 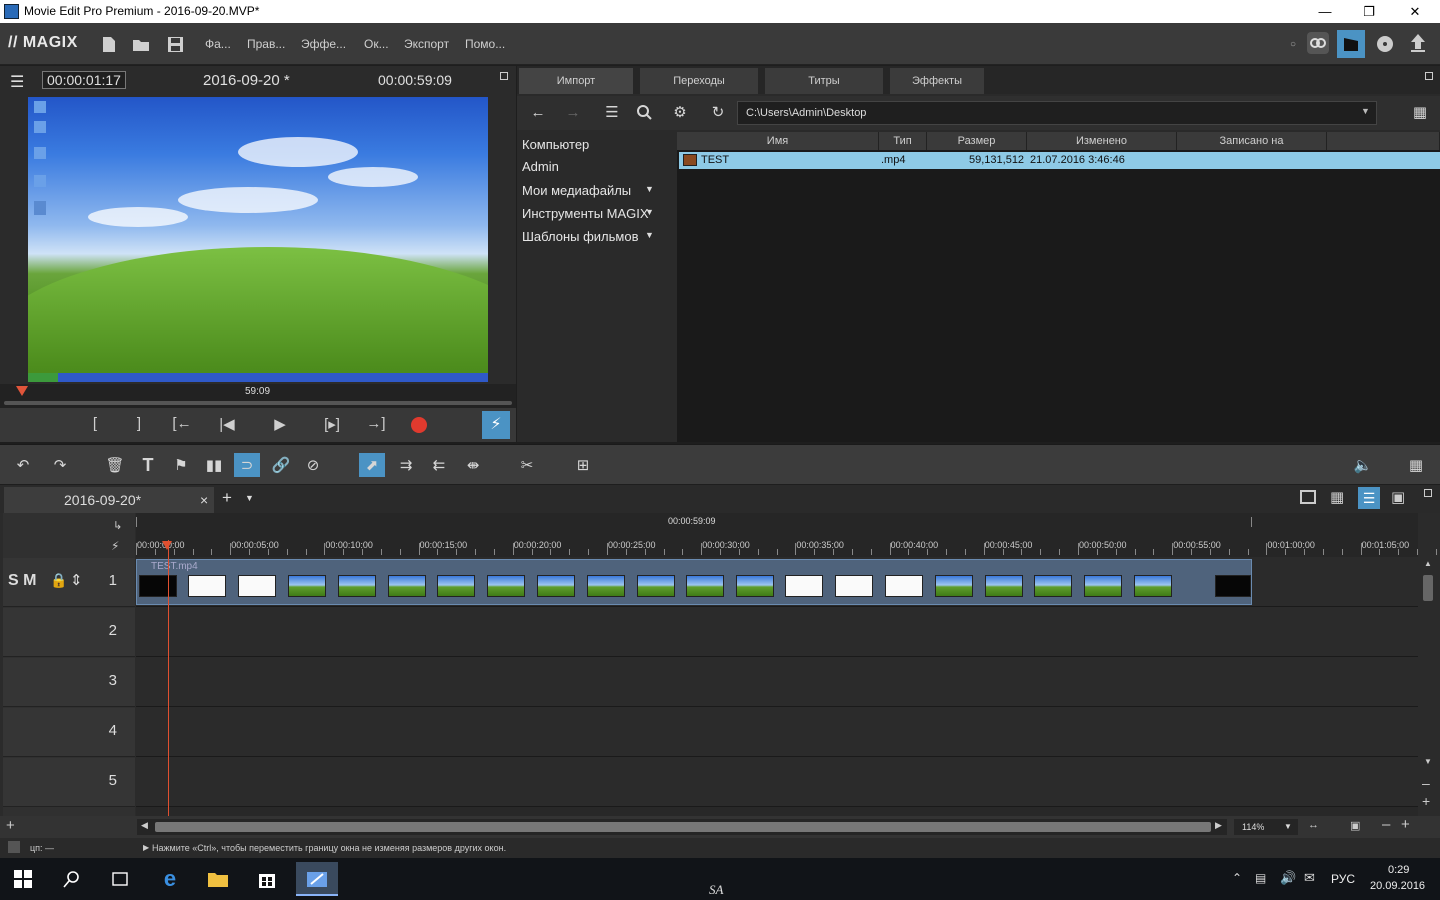 What do you see at coordinates (1288, 878) in the screenshot?
I see `speaker-icon: 🔊` at bounding box center [1288, 878].